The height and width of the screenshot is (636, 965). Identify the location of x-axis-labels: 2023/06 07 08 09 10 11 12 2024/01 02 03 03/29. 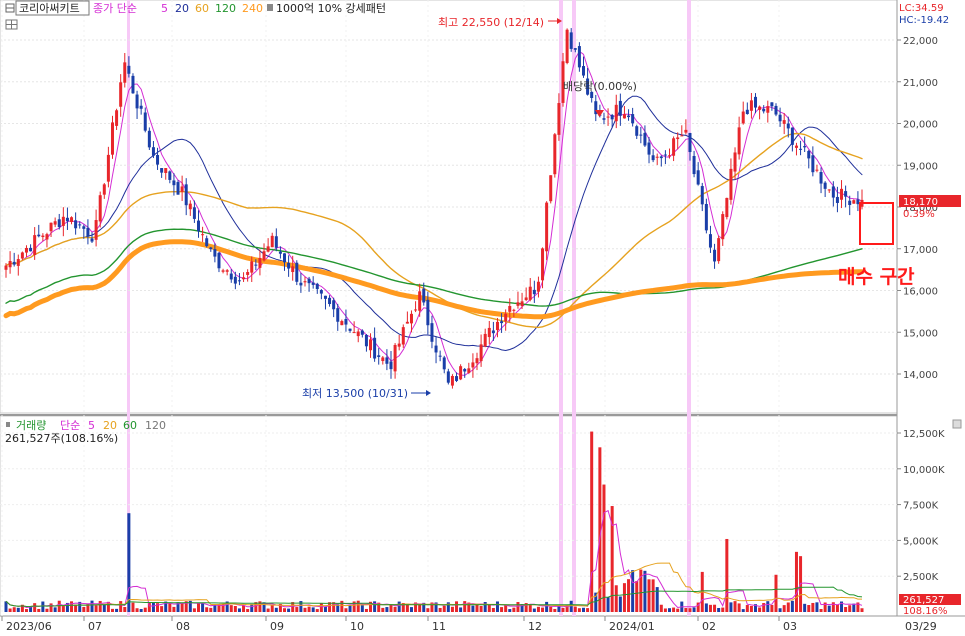
(469, 624).